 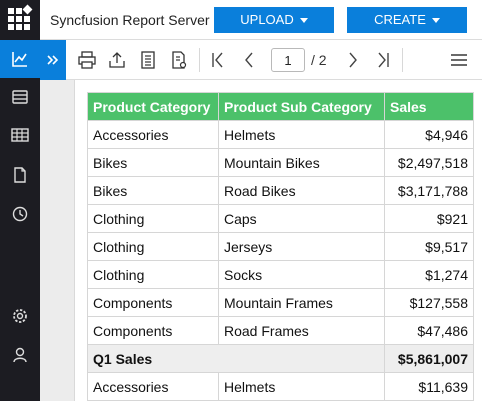 I want to click on cell-sales: $921, so click(x=429, y=218).